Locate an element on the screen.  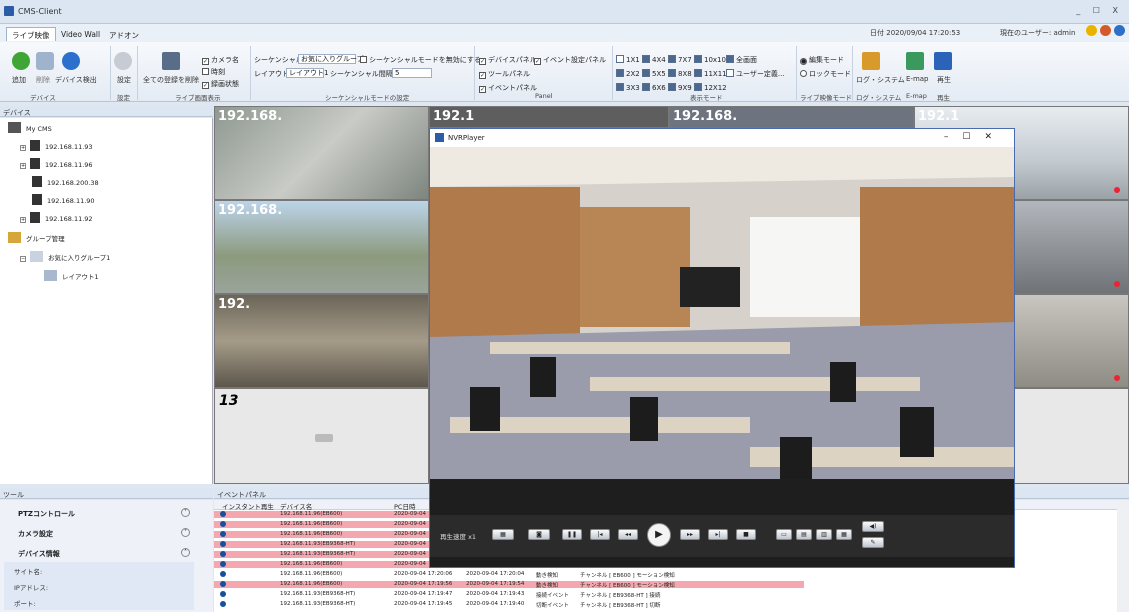
next-frame-button: ▸| is located at coordinates (718, 534).